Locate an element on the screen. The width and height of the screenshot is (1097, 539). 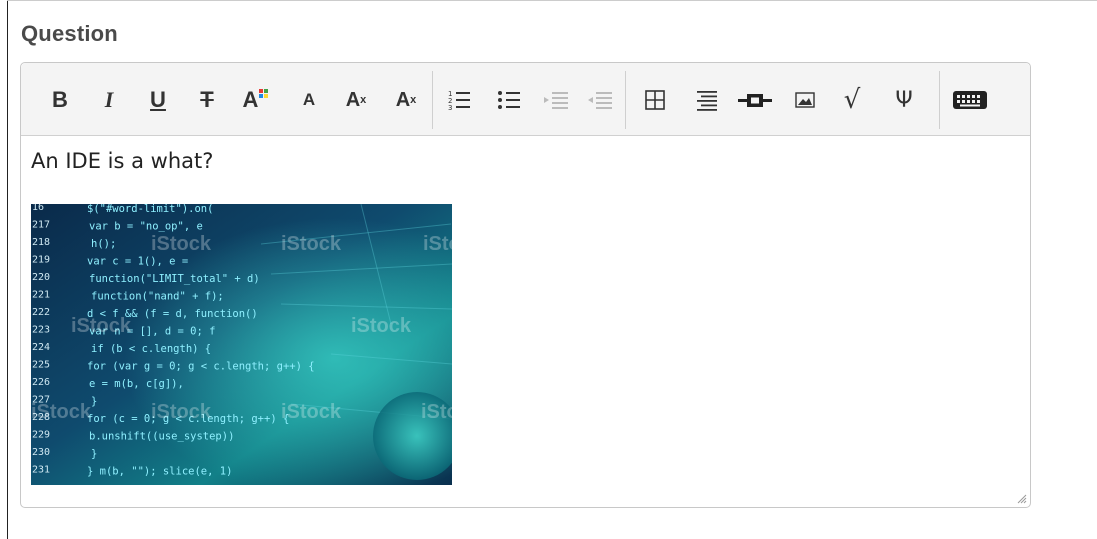
code-line-text: function("nand" + f); is located at coordinates (157, 297).